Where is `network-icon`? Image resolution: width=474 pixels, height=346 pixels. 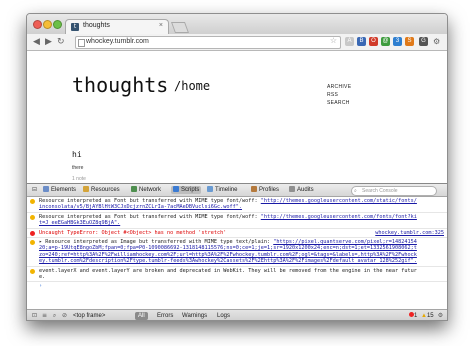
network-icon is located at coordinates (134, 189).